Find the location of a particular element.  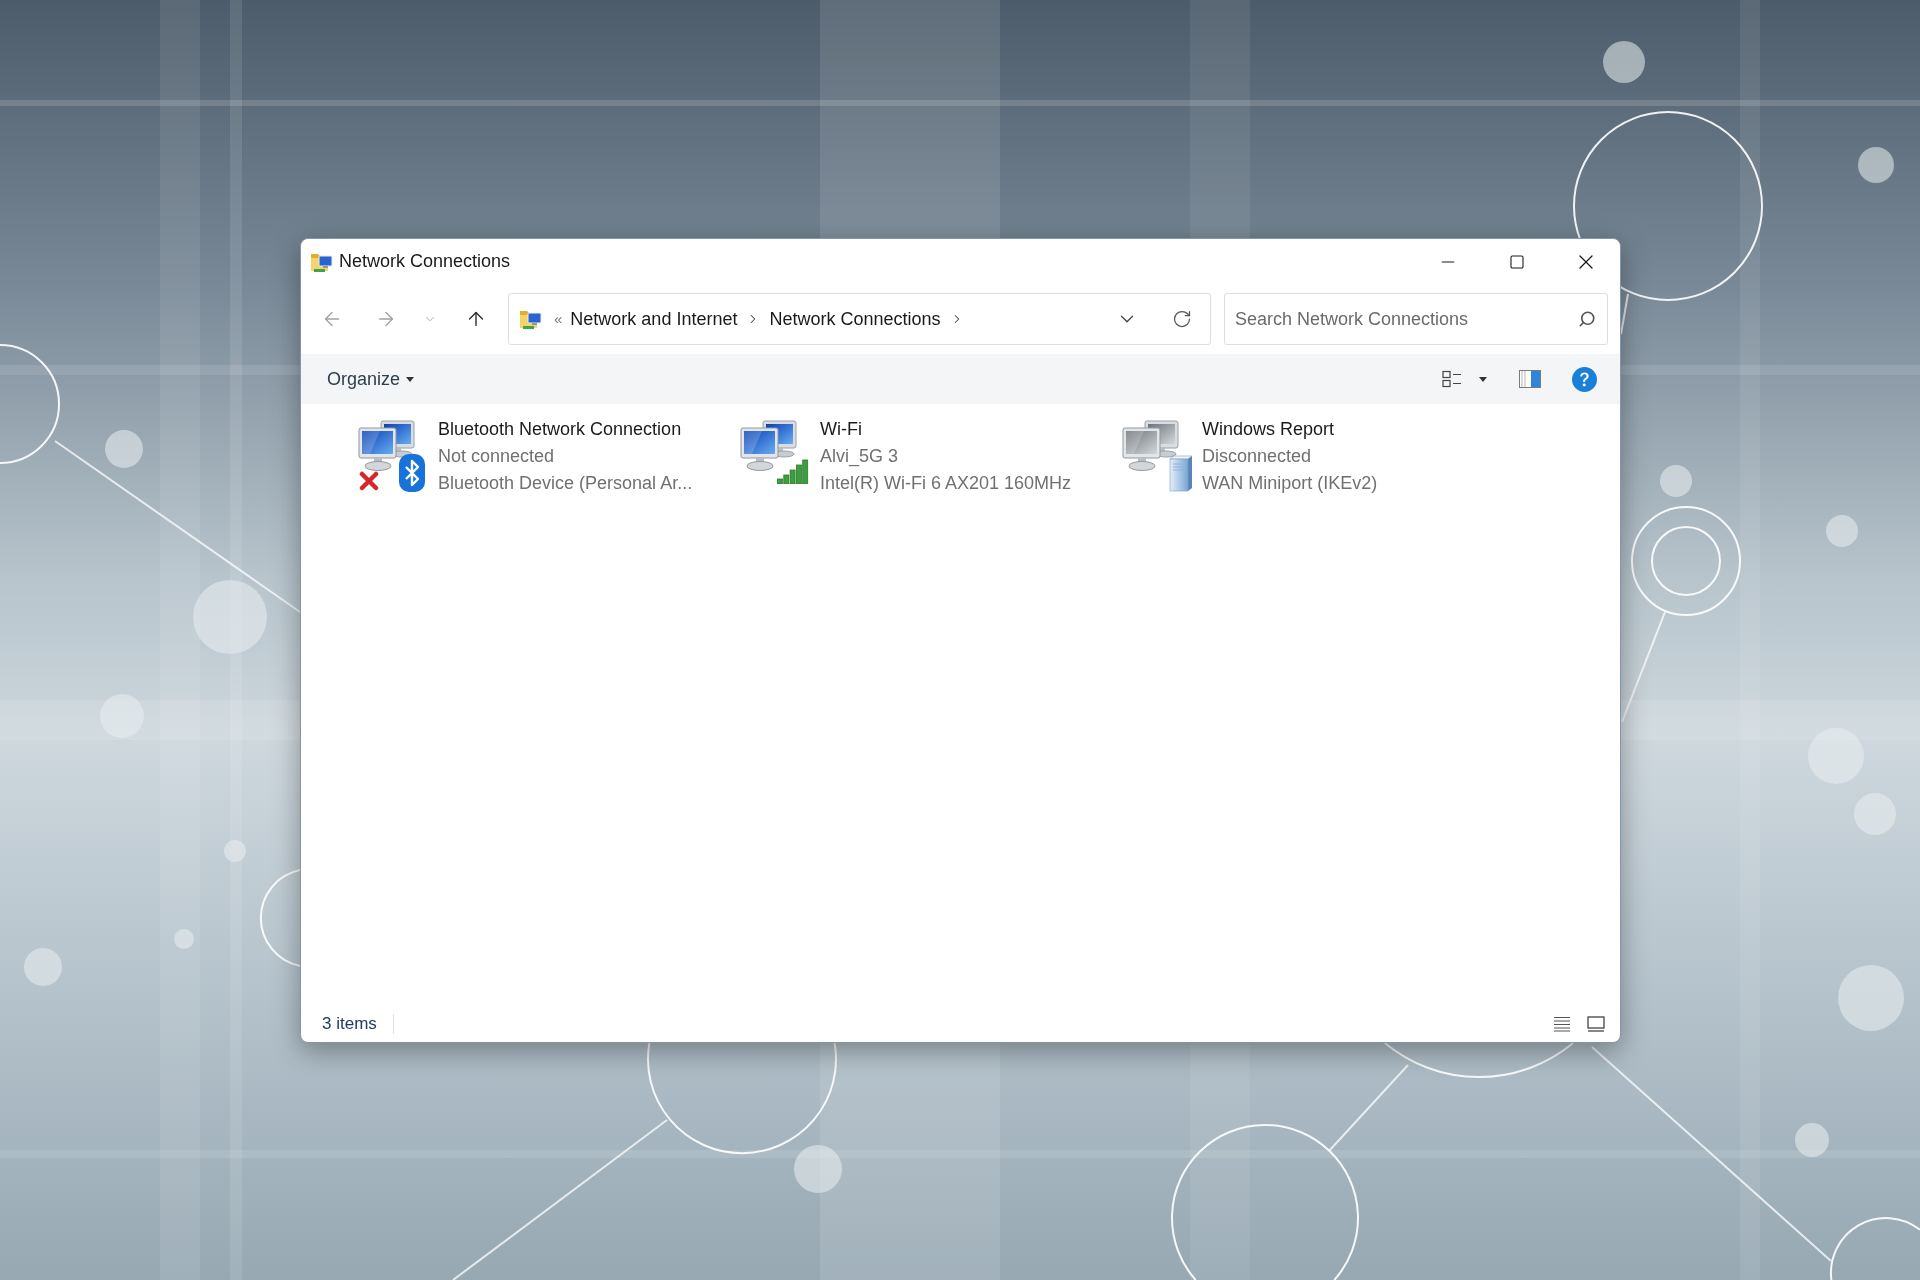

device-name: Intel(R) Wi-Fi 6 AX201 160MHz is located at coordinates (946, 483).